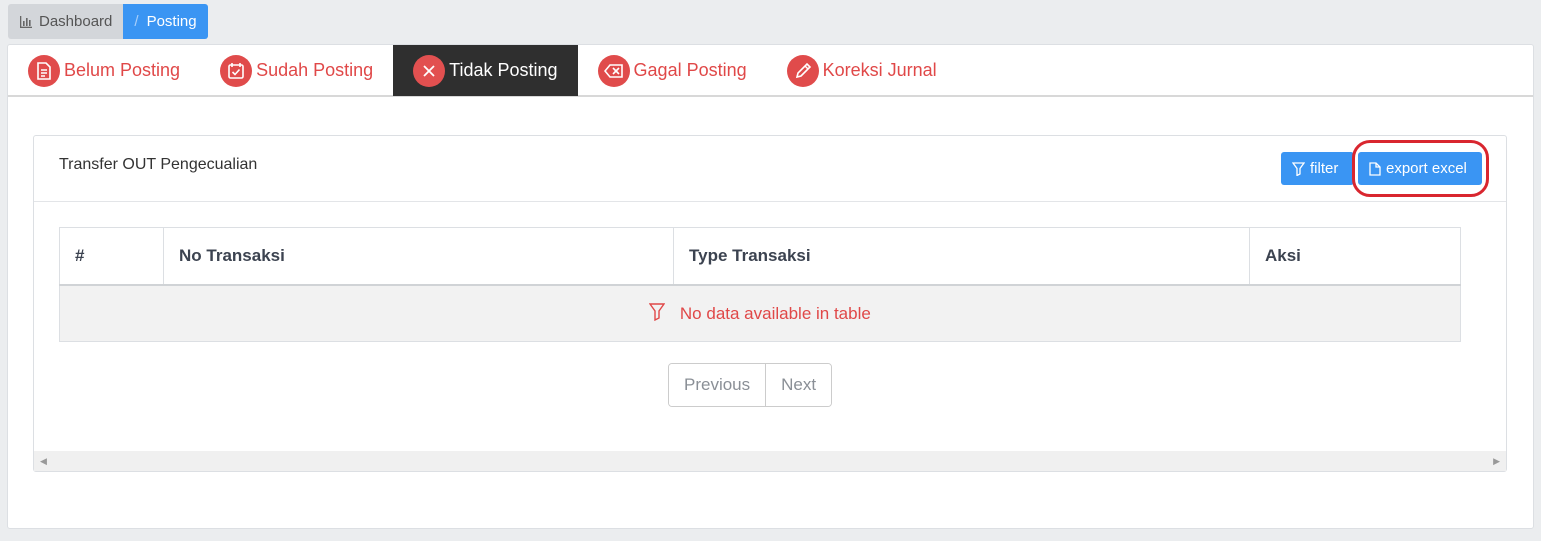 The height and width of the screenshot is (541, 1541). What do you see at coordinates (770, 461) in the screenshot?
I see `horizontal-scrollbar: ◀ ▶` at bounding box center [770, 461].